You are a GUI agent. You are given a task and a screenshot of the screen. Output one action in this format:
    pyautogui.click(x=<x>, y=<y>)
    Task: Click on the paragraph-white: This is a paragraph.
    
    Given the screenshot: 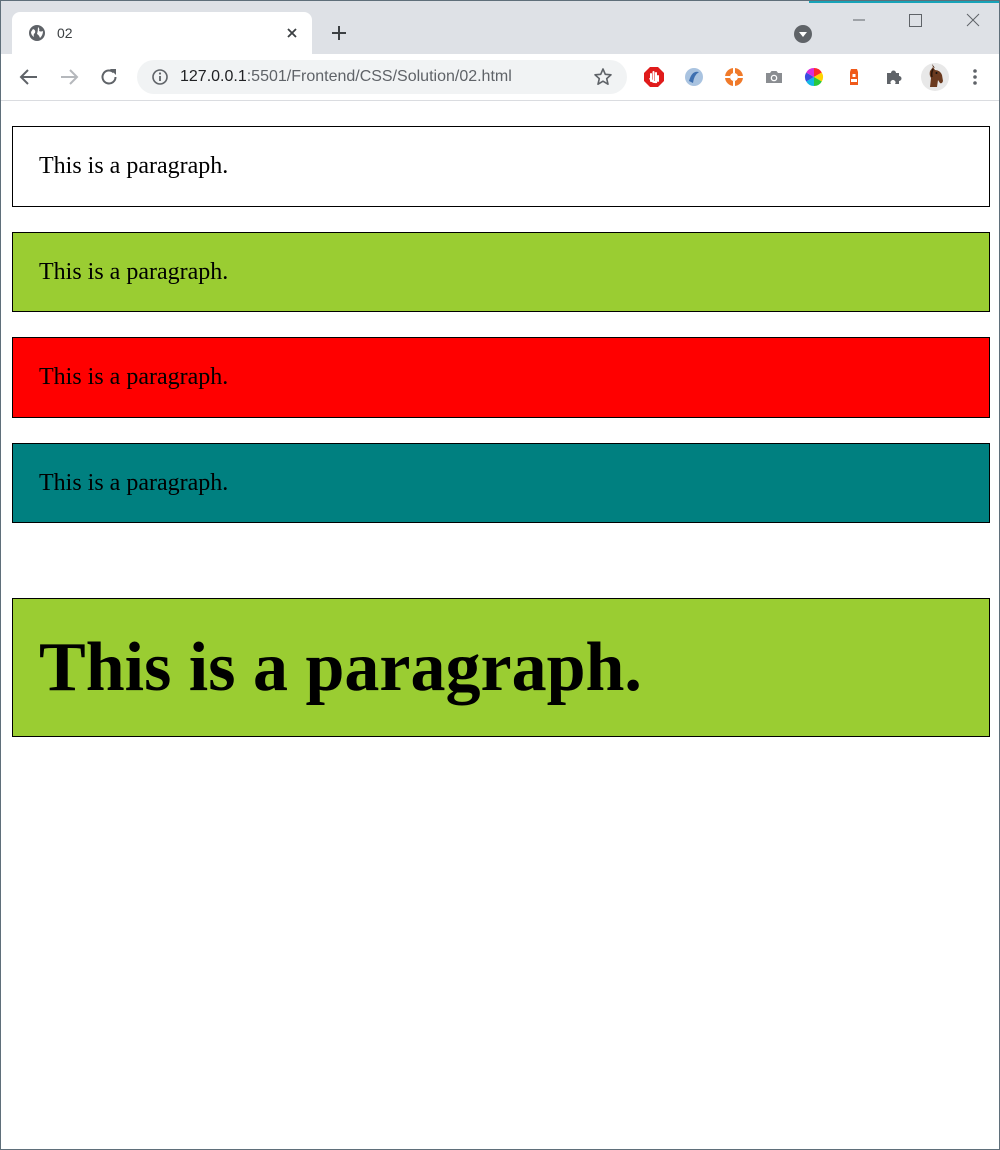 What is the action you would take?
    pyautogui.click(x=501, y=166)
    